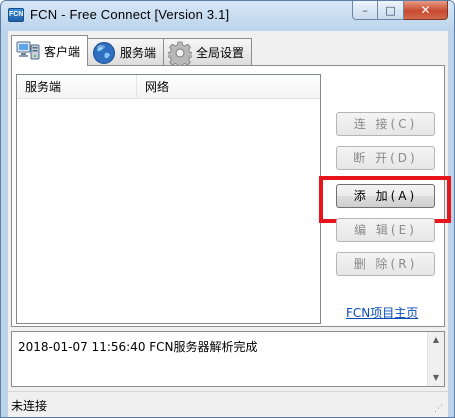 The width and height of the screenshot is (455, 418). What do you see at coordinates (28, 50) in the screenshot?
I see `computer-icon` at bounding box center [28, 50].